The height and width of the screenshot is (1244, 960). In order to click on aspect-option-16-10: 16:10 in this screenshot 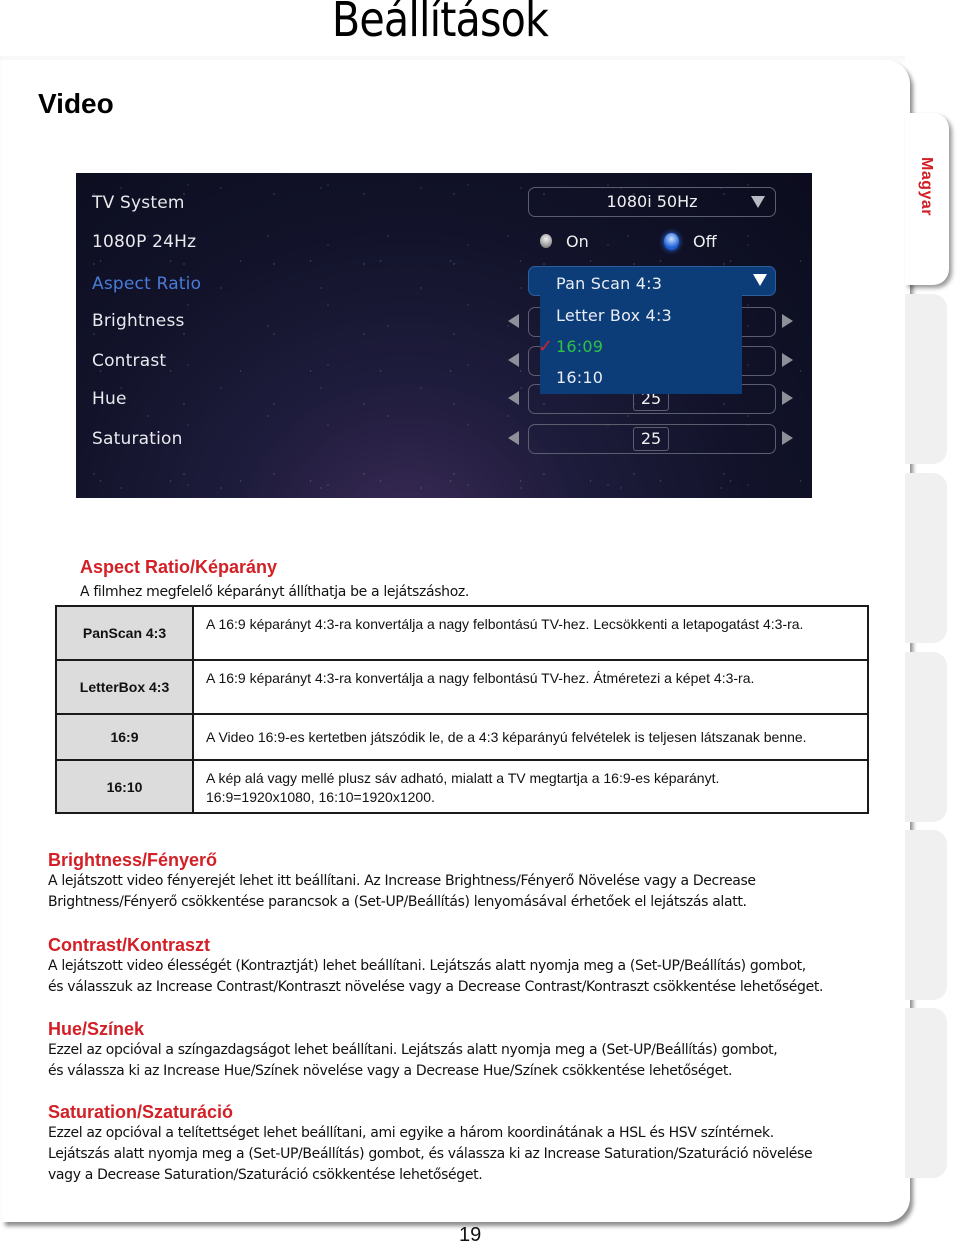, I will do `click(579, 377)`.